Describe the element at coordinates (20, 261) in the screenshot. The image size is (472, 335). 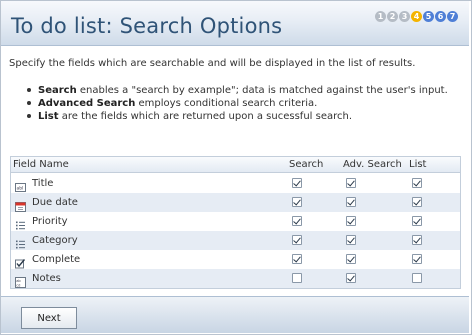
I see `checkbox-icon` at that location.